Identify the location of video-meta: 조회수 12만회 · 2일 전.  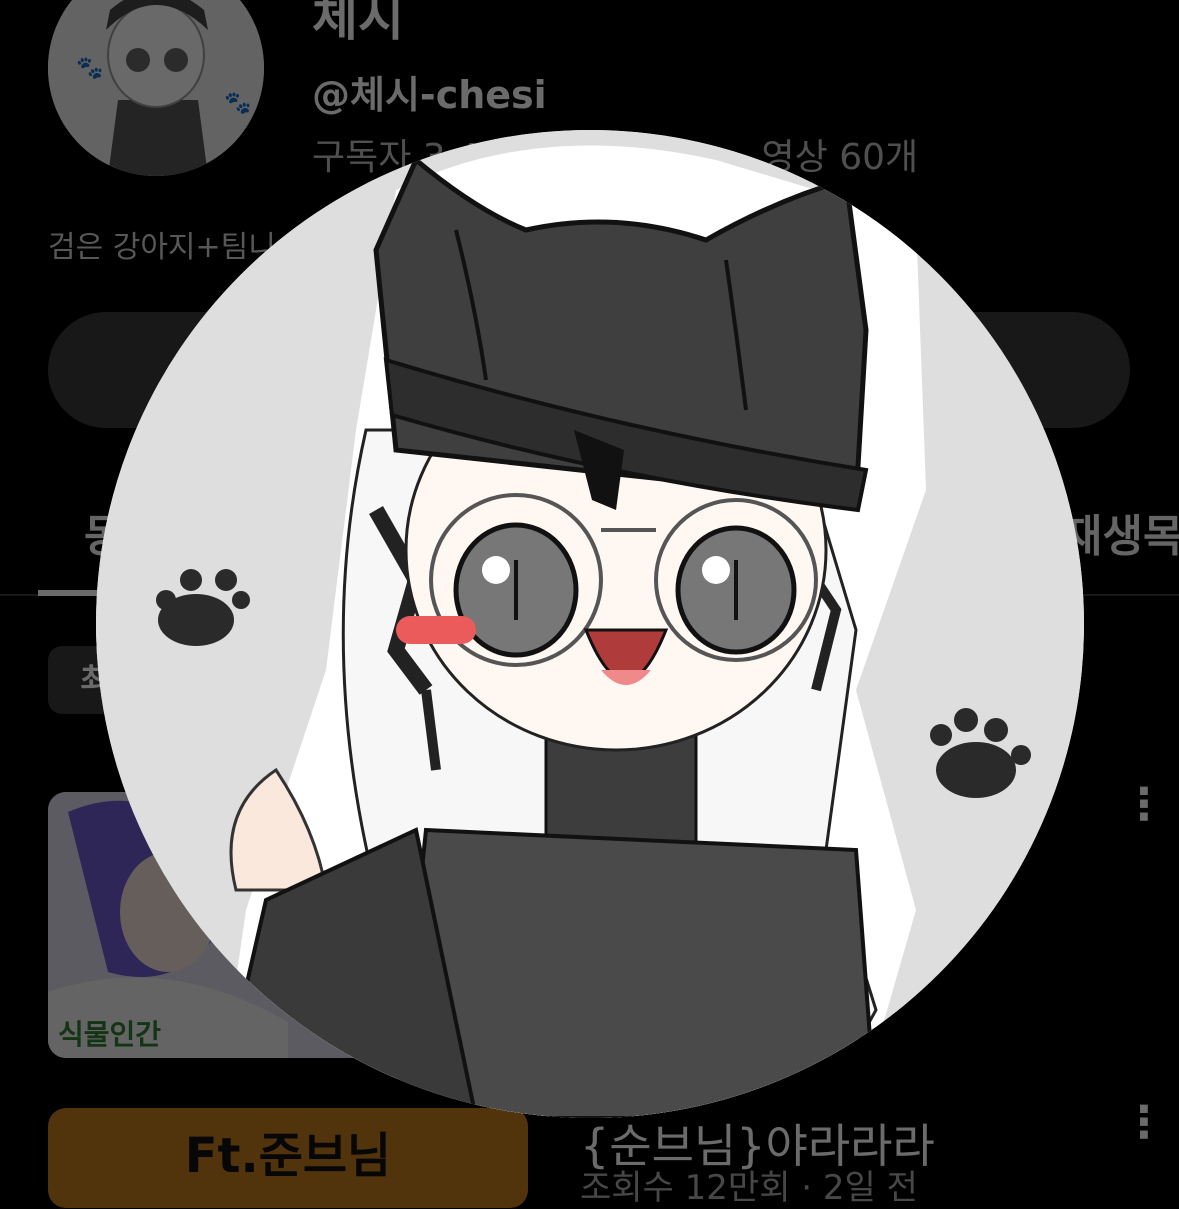
(749, 1188).